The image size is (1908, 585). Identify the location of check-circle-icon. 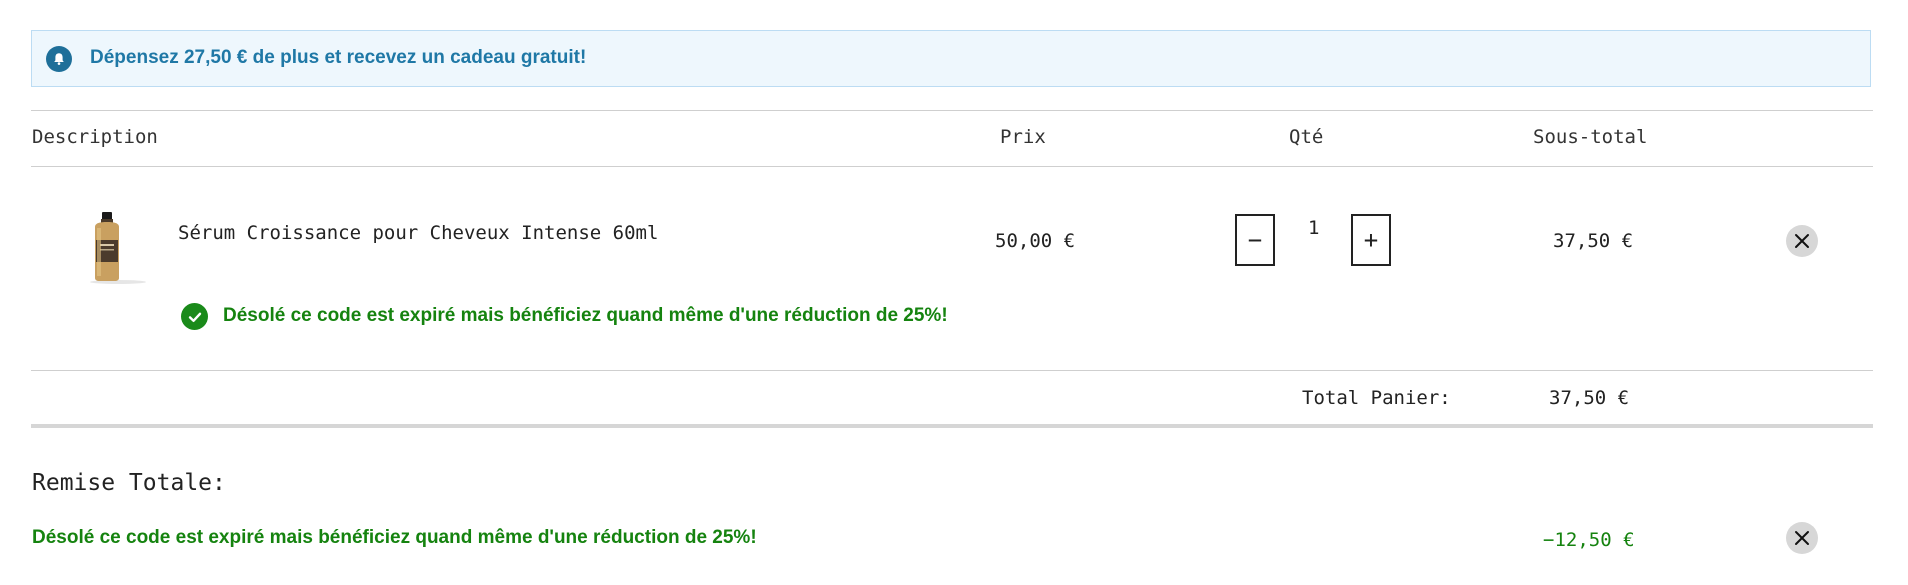
(194, 316).